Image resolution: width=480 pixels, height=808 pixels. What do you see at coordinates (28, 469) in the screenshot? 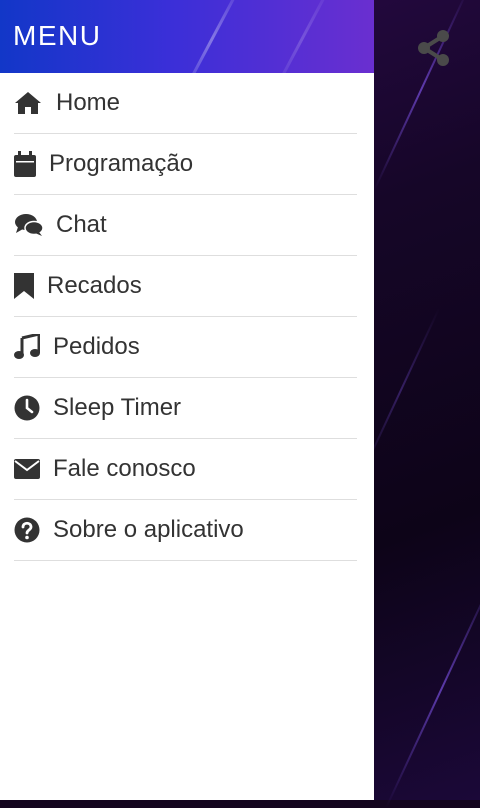
I see `envelope-icon` at bounding box center [28, 469].